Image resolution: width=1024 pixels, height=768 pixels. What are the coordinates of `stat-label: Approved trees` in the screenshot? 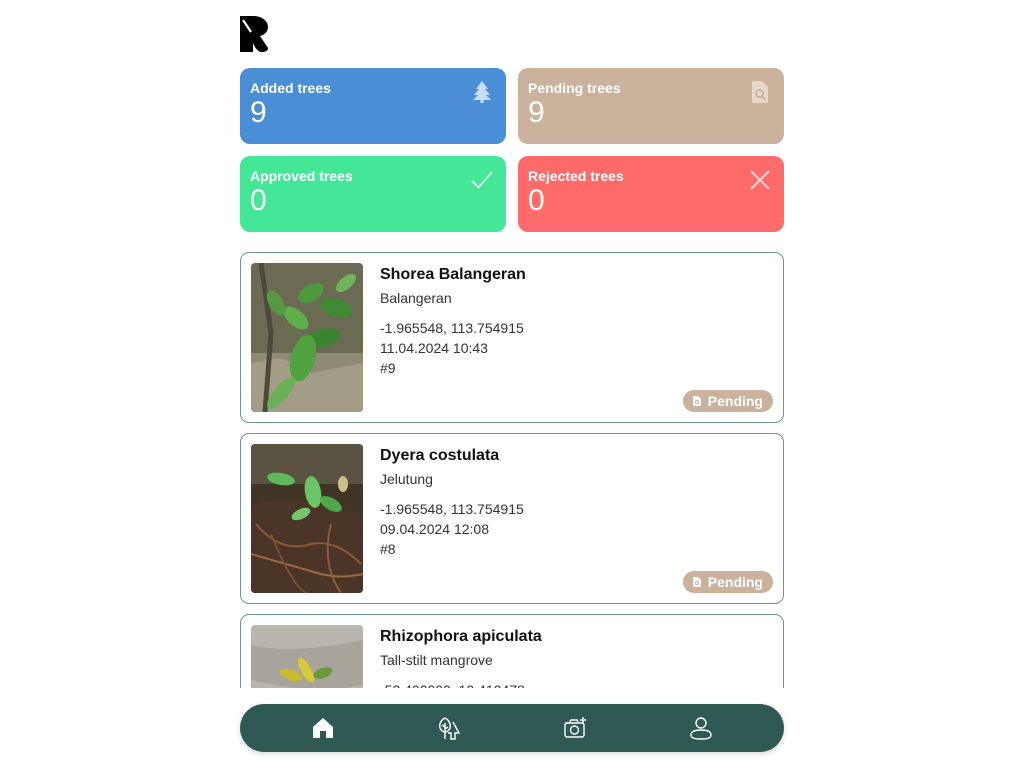 It's located at (301, 176).